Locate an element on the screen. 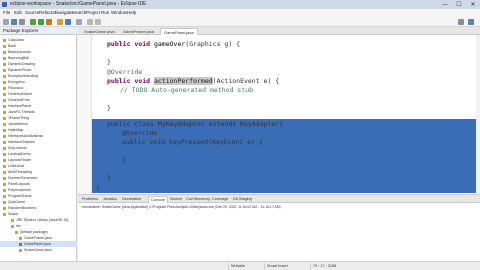  tree-item-label: JavaFX-Threads is located at coordinates (21, 112).